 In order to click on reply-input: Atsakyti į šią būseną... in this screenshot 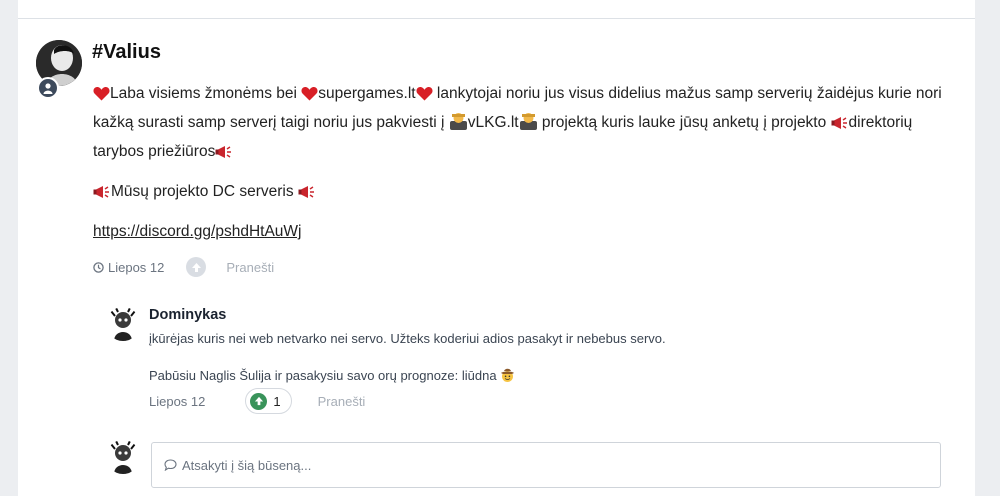, I will do `click(546, 465)`.